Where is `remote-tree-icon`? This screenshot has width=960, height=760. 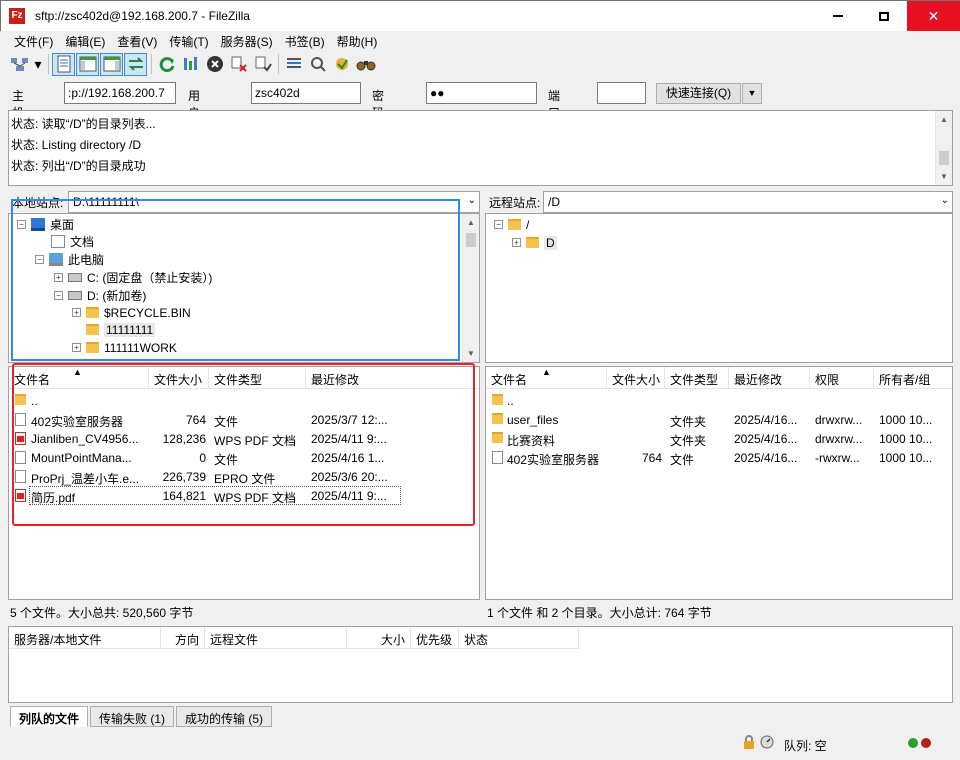 remote-tree-icon is located at coordinates (111, 64).